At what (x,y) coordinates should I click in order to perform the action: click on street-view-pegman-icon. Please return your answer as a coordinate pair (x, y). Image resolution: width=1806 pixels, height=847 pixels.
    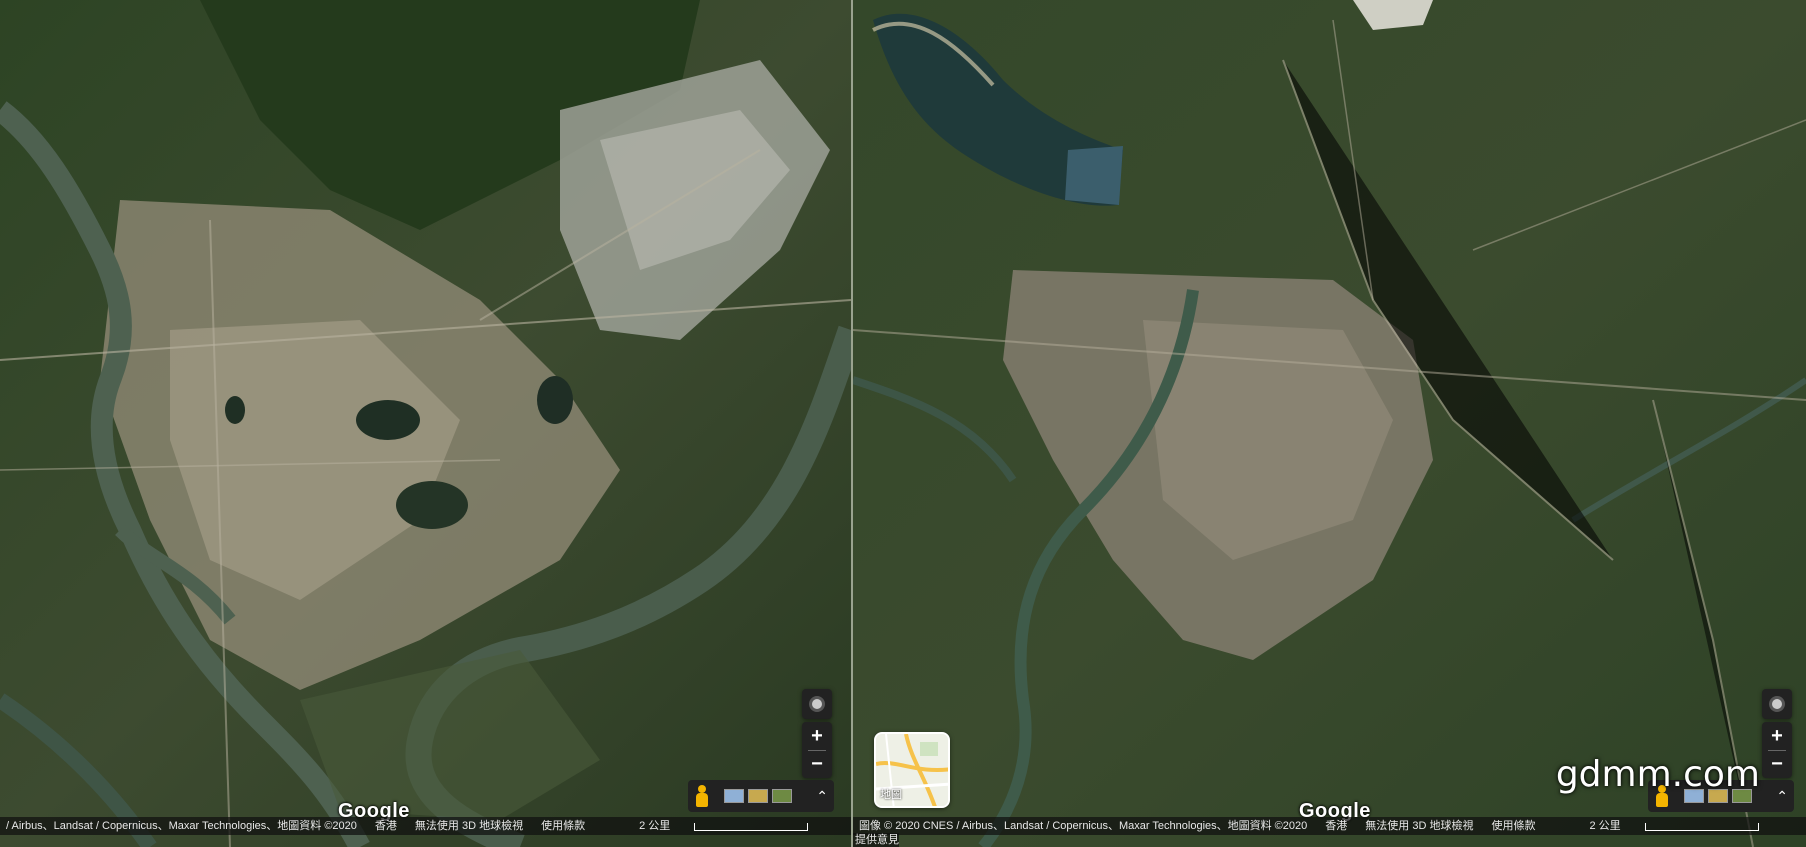
    Looking at the image, I should click on (702, 796).